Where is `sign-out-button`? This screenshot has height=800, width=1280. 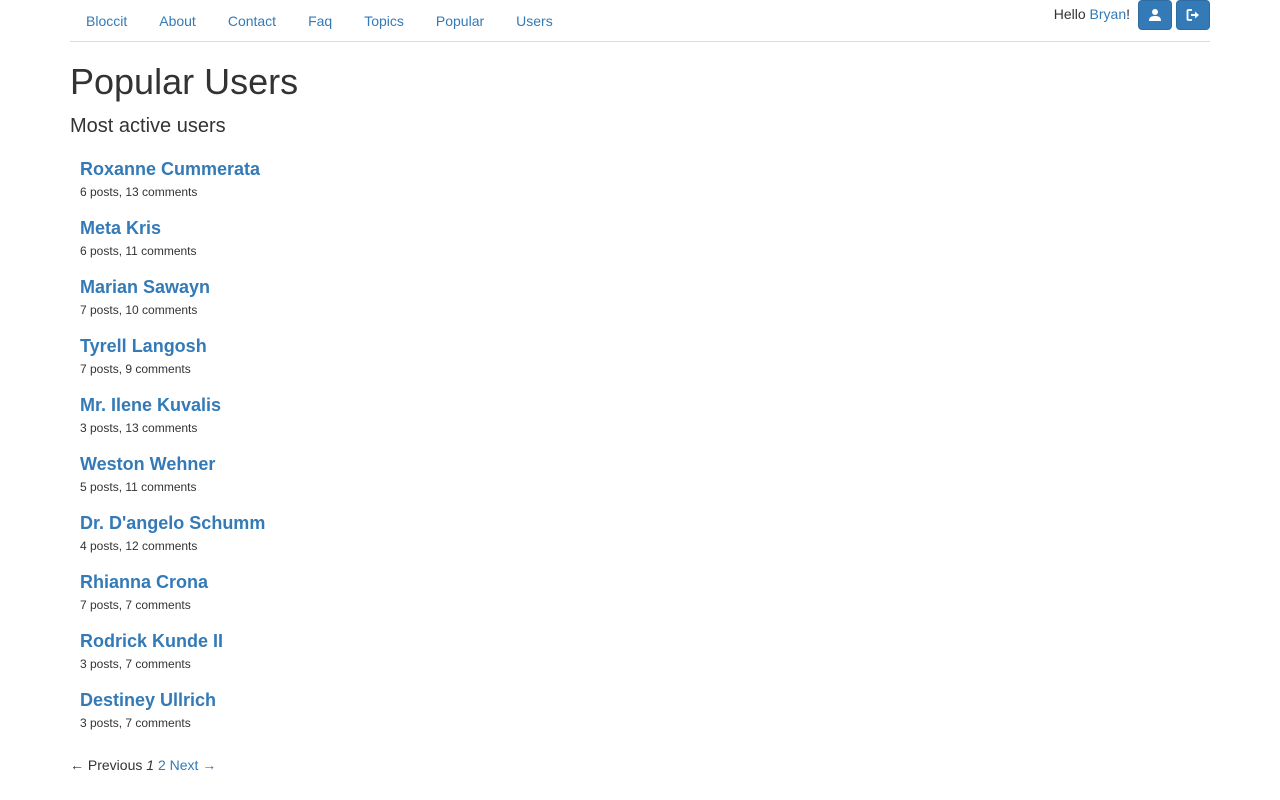 sign-out-button is located at coordinates (1193, 15).